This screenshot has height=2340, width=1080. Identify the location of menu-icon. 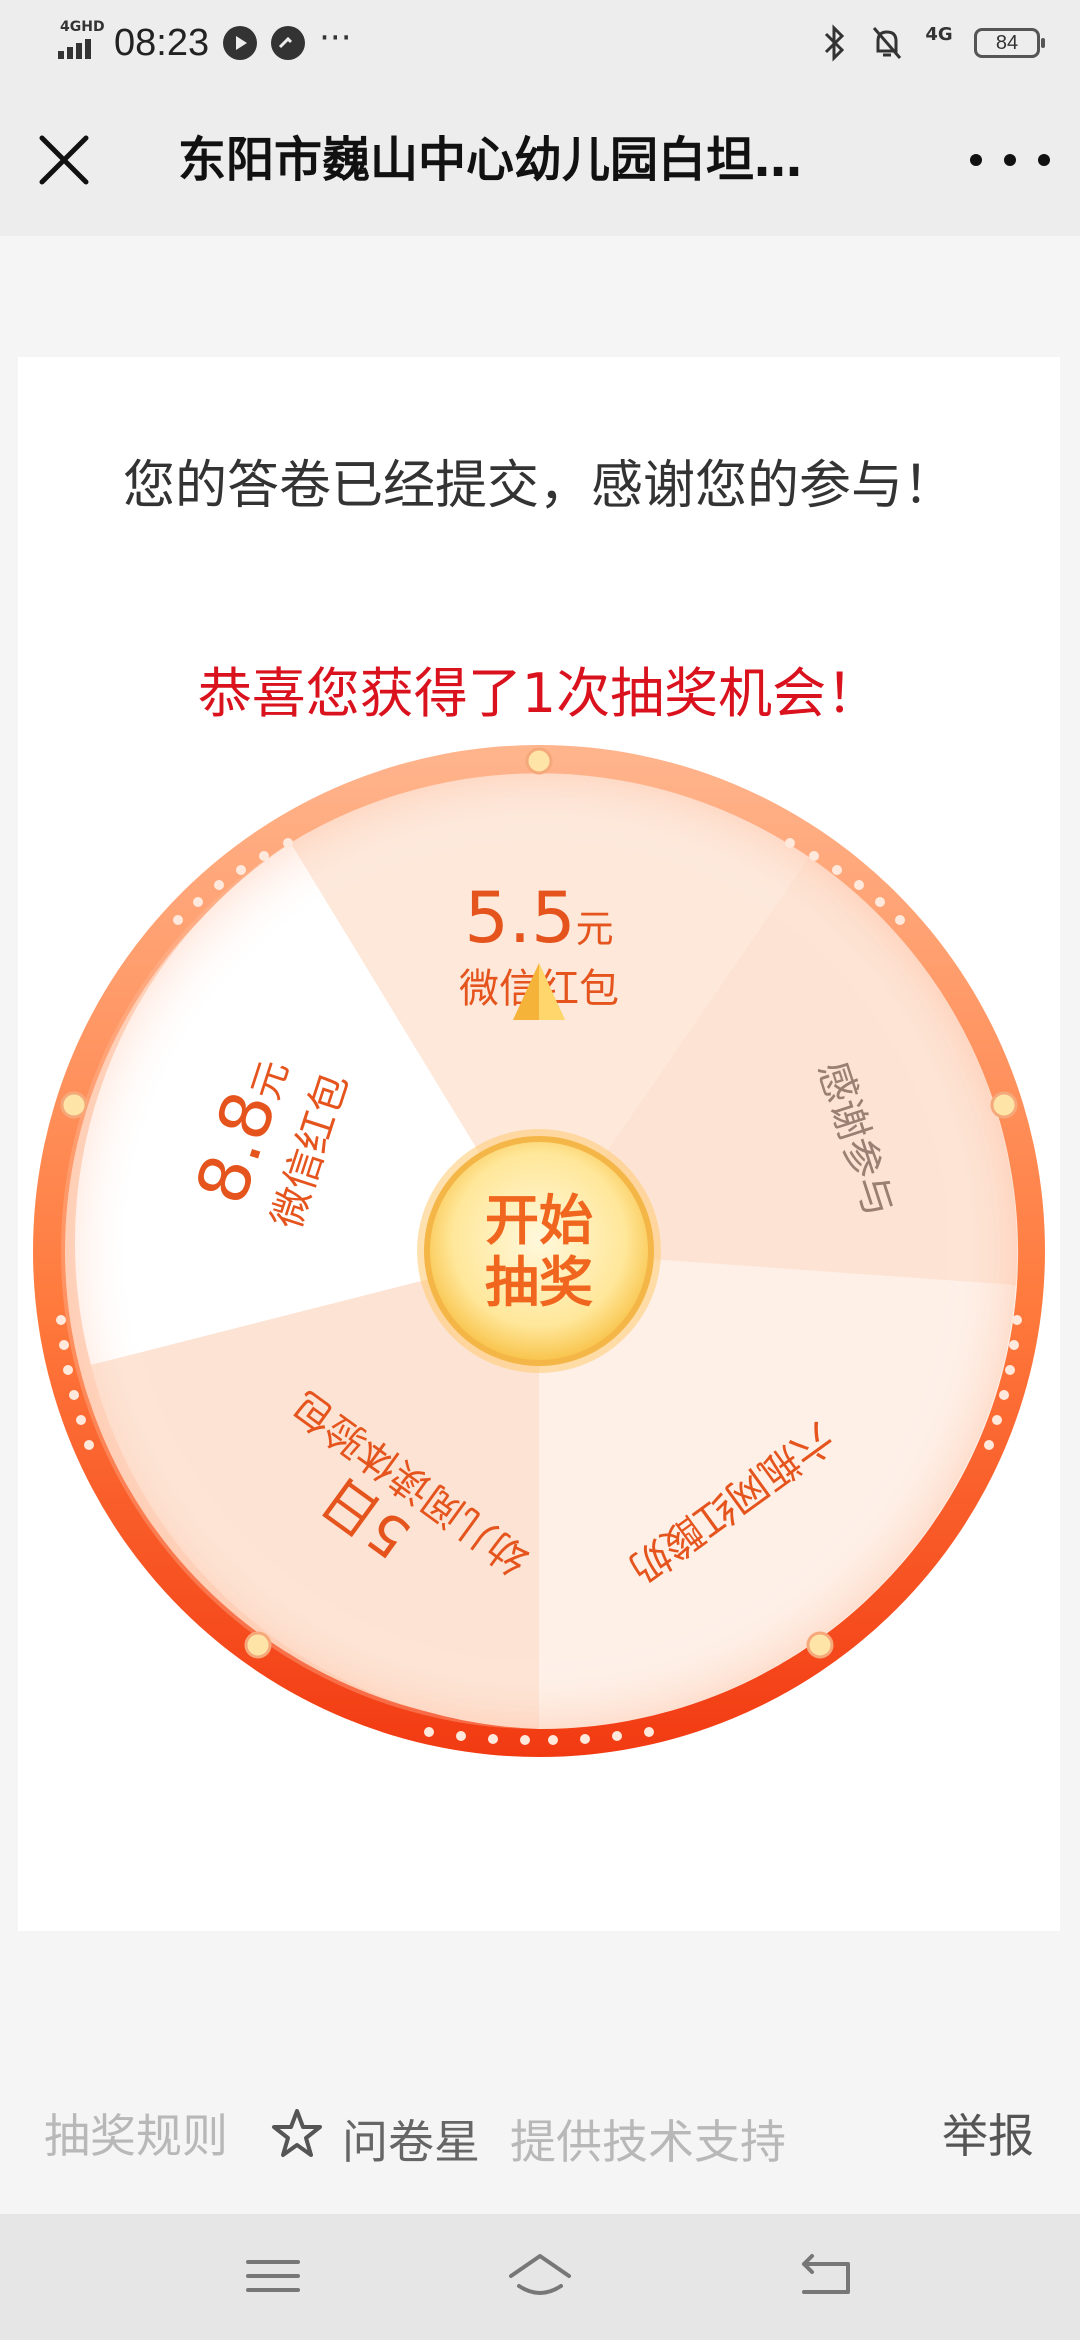
(273, 2276).